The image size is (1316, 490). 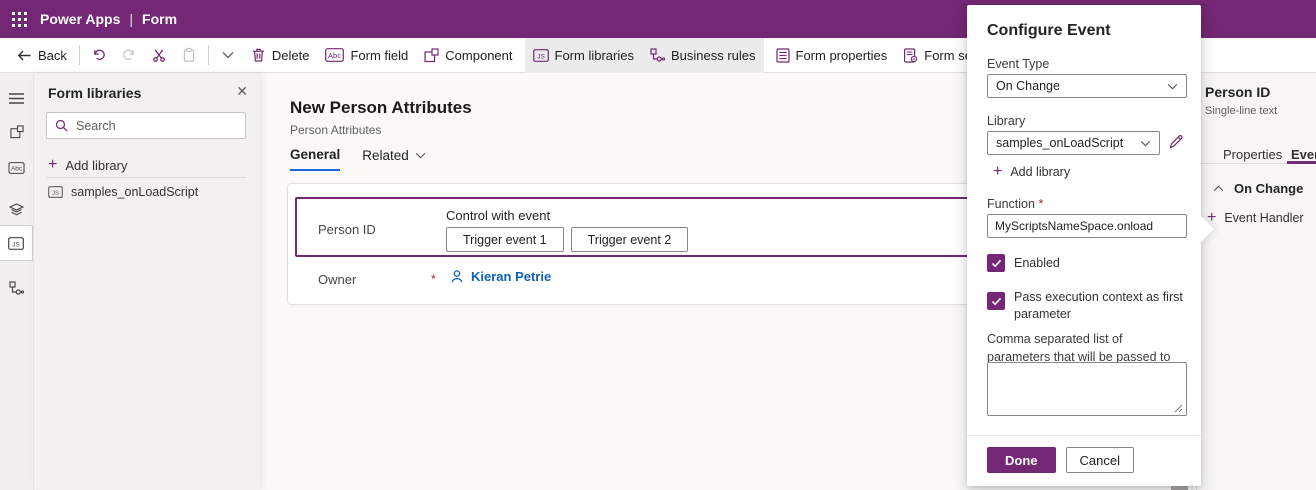 What do you see at coordinates (87, 165) in the screenshot?
I see `add-library-button: + Add library` at bounding box center [87, 165].